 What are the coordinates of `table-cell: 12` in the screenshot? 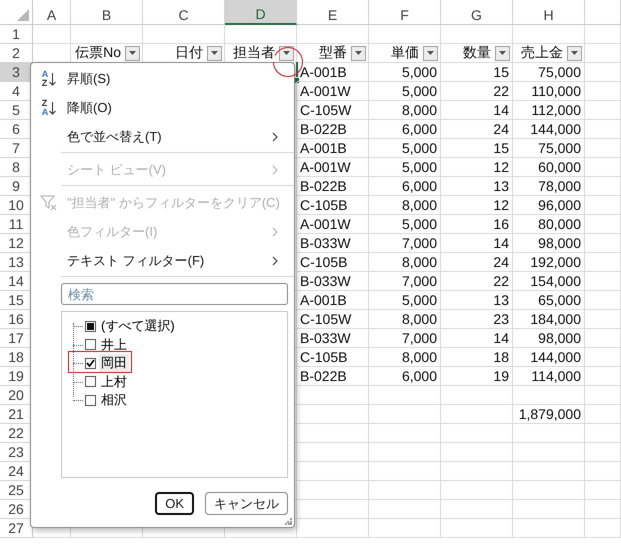 It's located at (477, 205).